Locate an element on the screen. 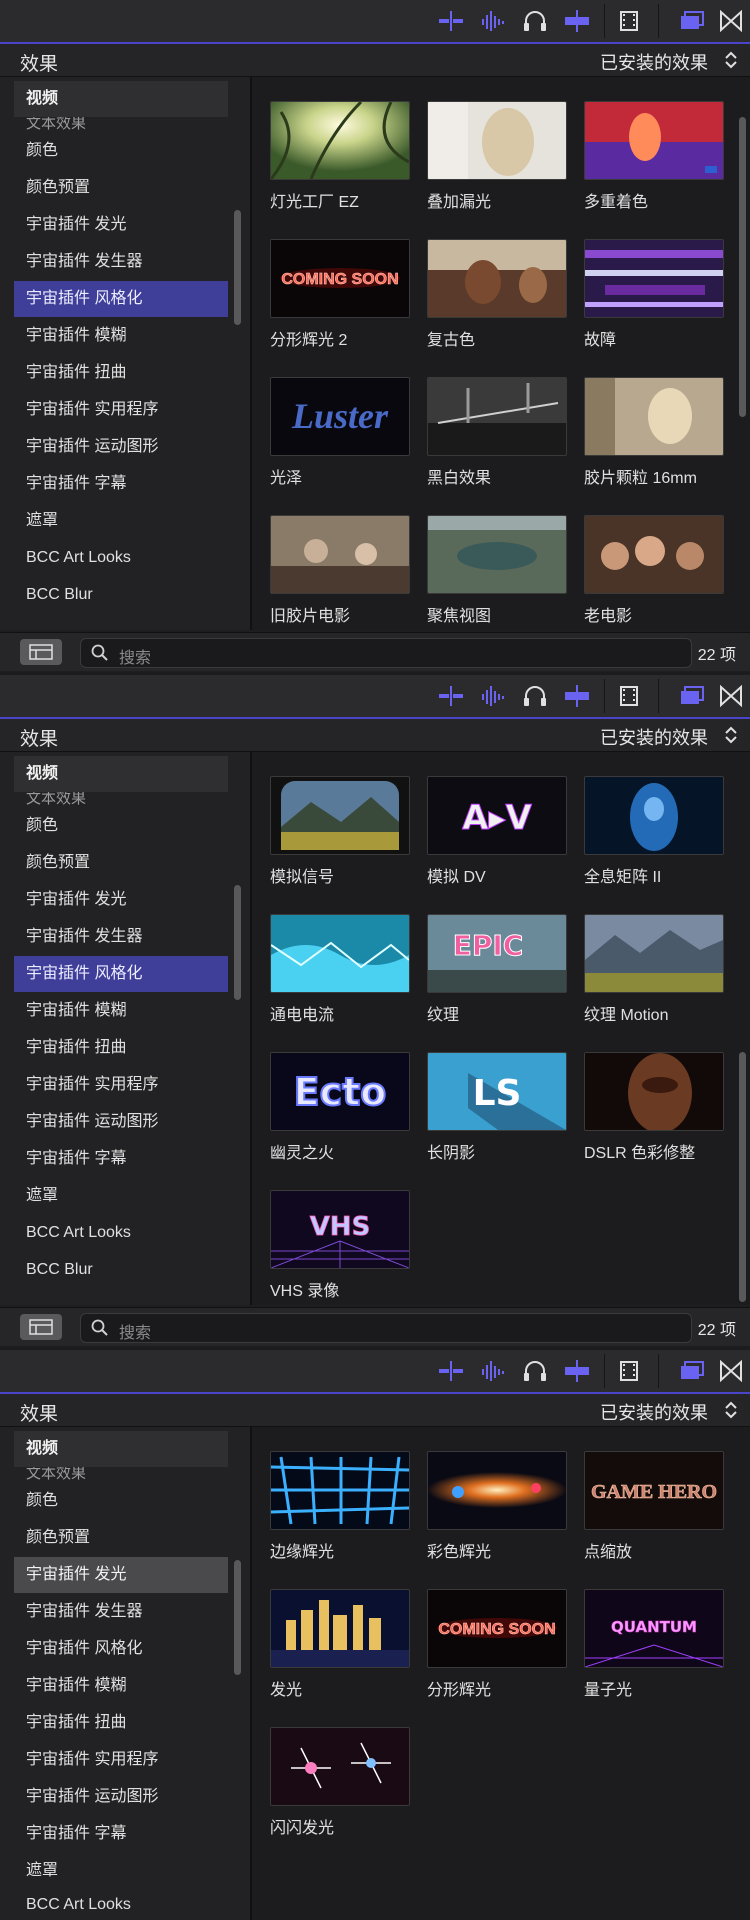  effect-tile: 纹理 Motion is located at coordinates (654, 969).